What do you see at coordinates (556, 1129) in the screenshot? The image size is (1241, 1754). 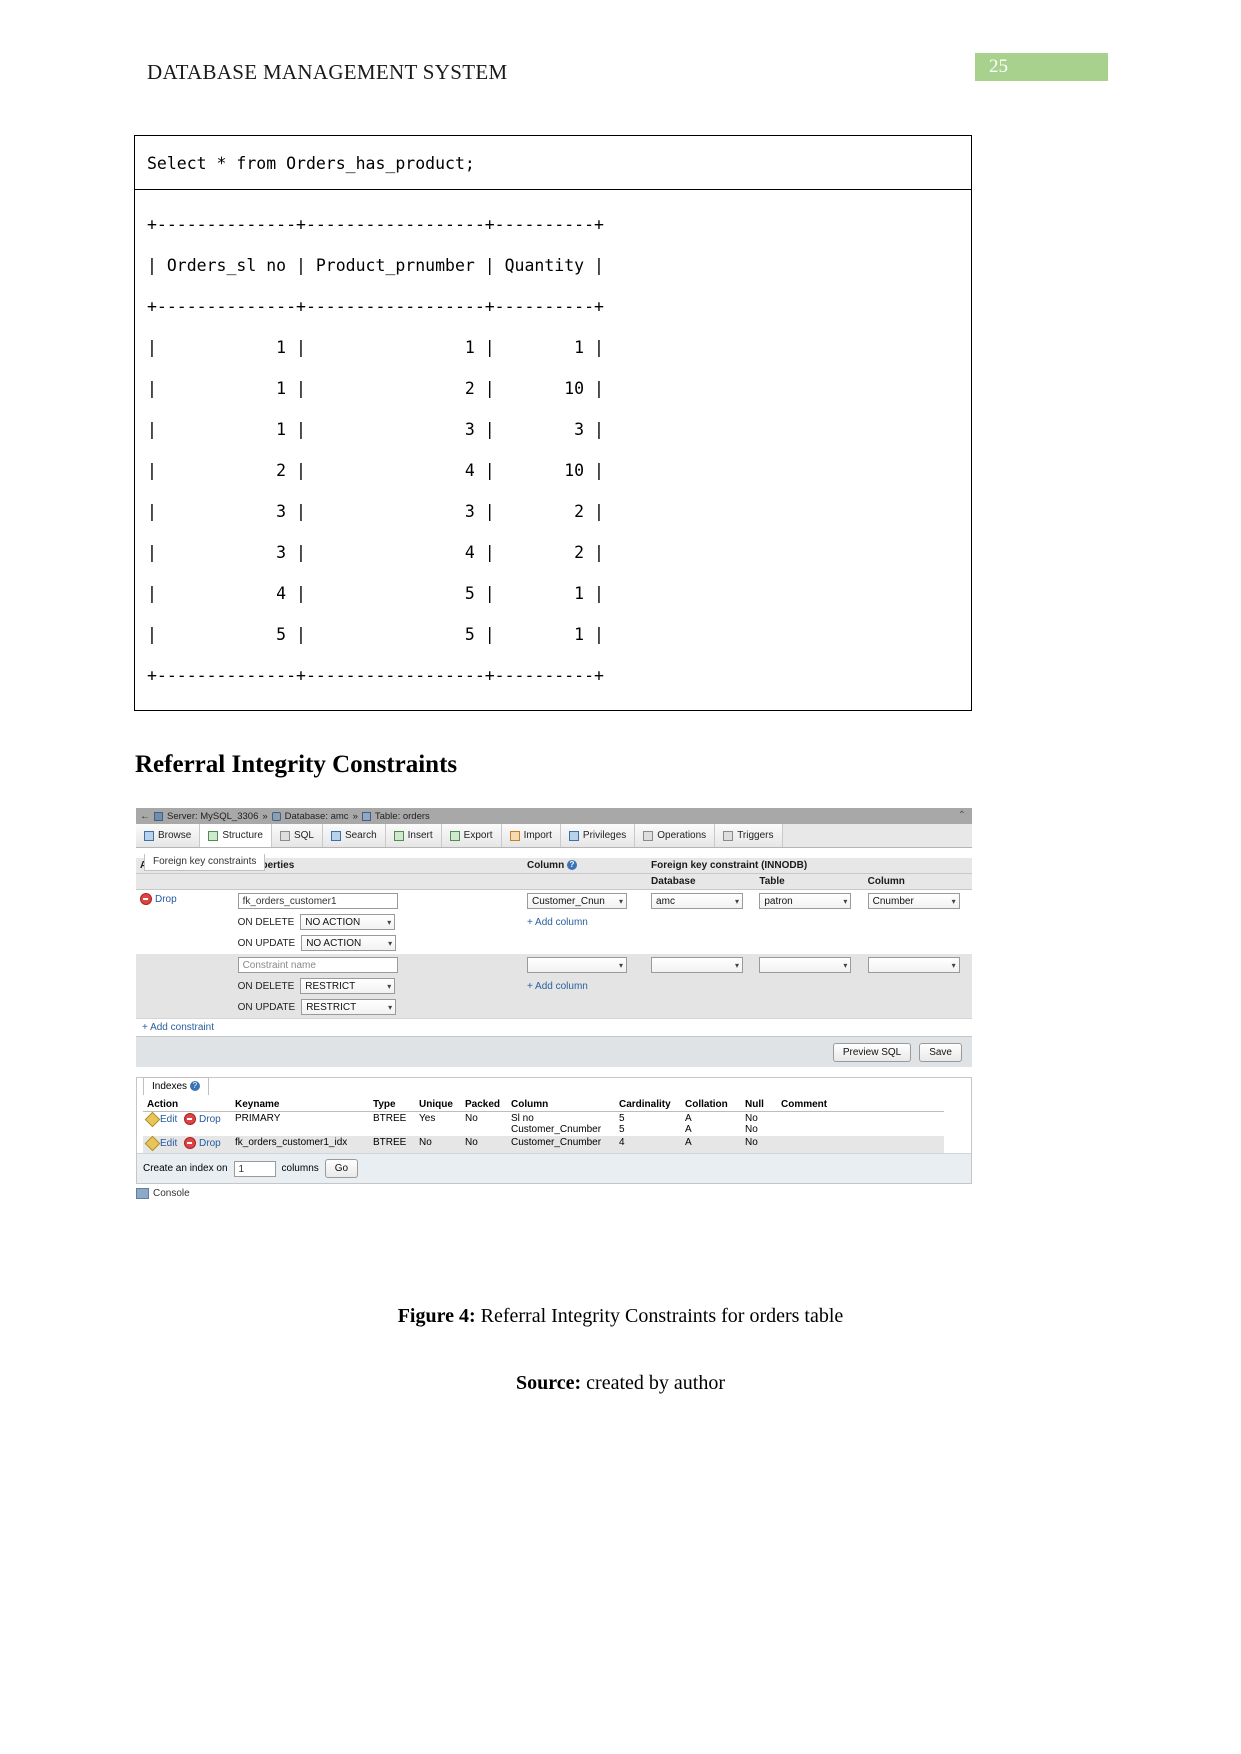 I see `index-row-1-column-b: Customer_Cnumber` at bounding box center [556, 1129].